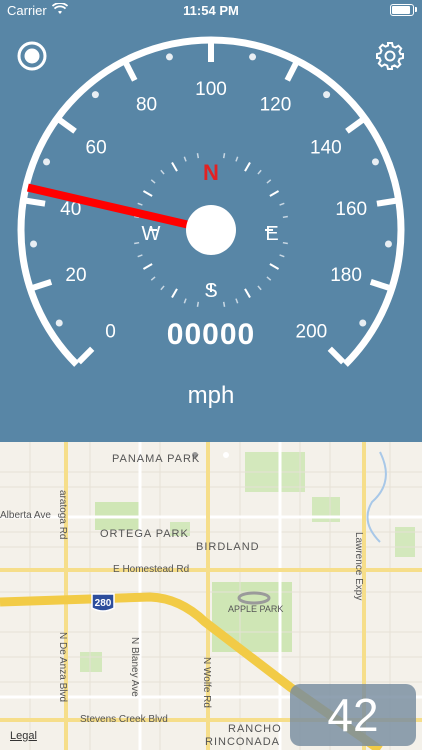 The width and height of the screenshot is (422, 750). I want to click on speed-label: 100, so click(211, 89).